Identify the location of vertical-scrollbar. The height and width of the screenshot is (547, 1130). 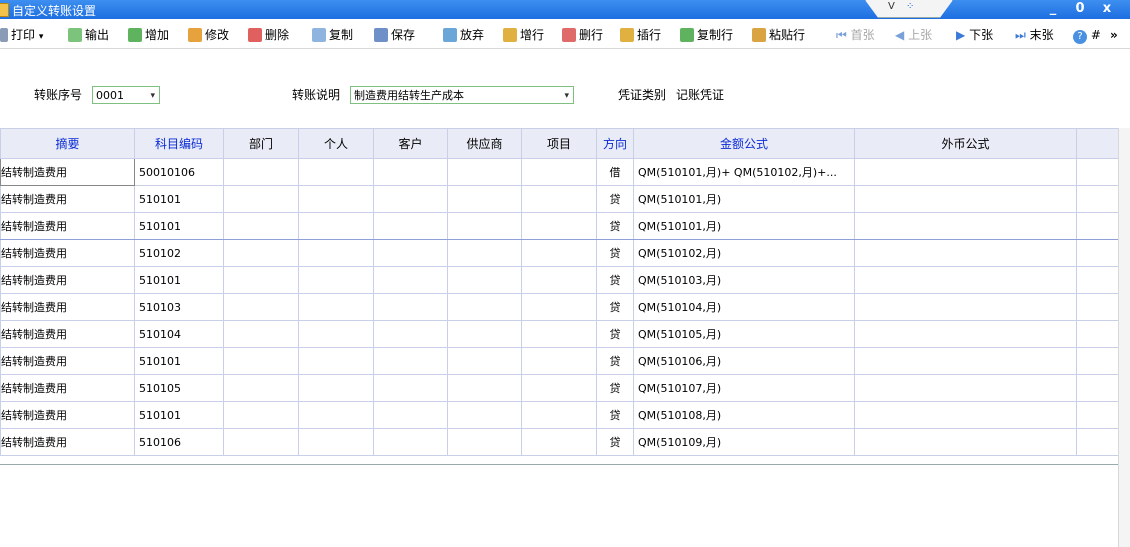
(1124, 337).